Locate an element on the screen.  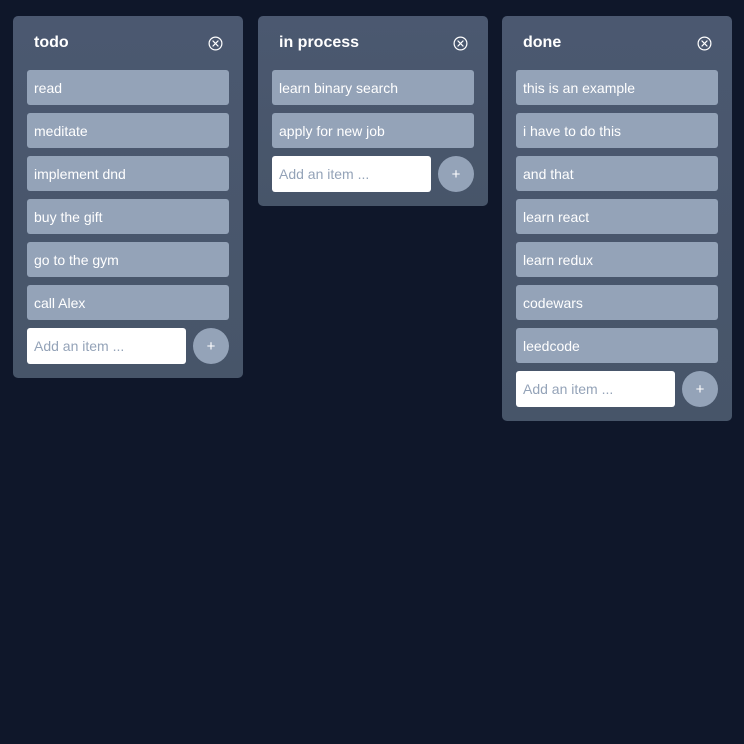
list-item: i have to do this is located at coordinates (617, 130).